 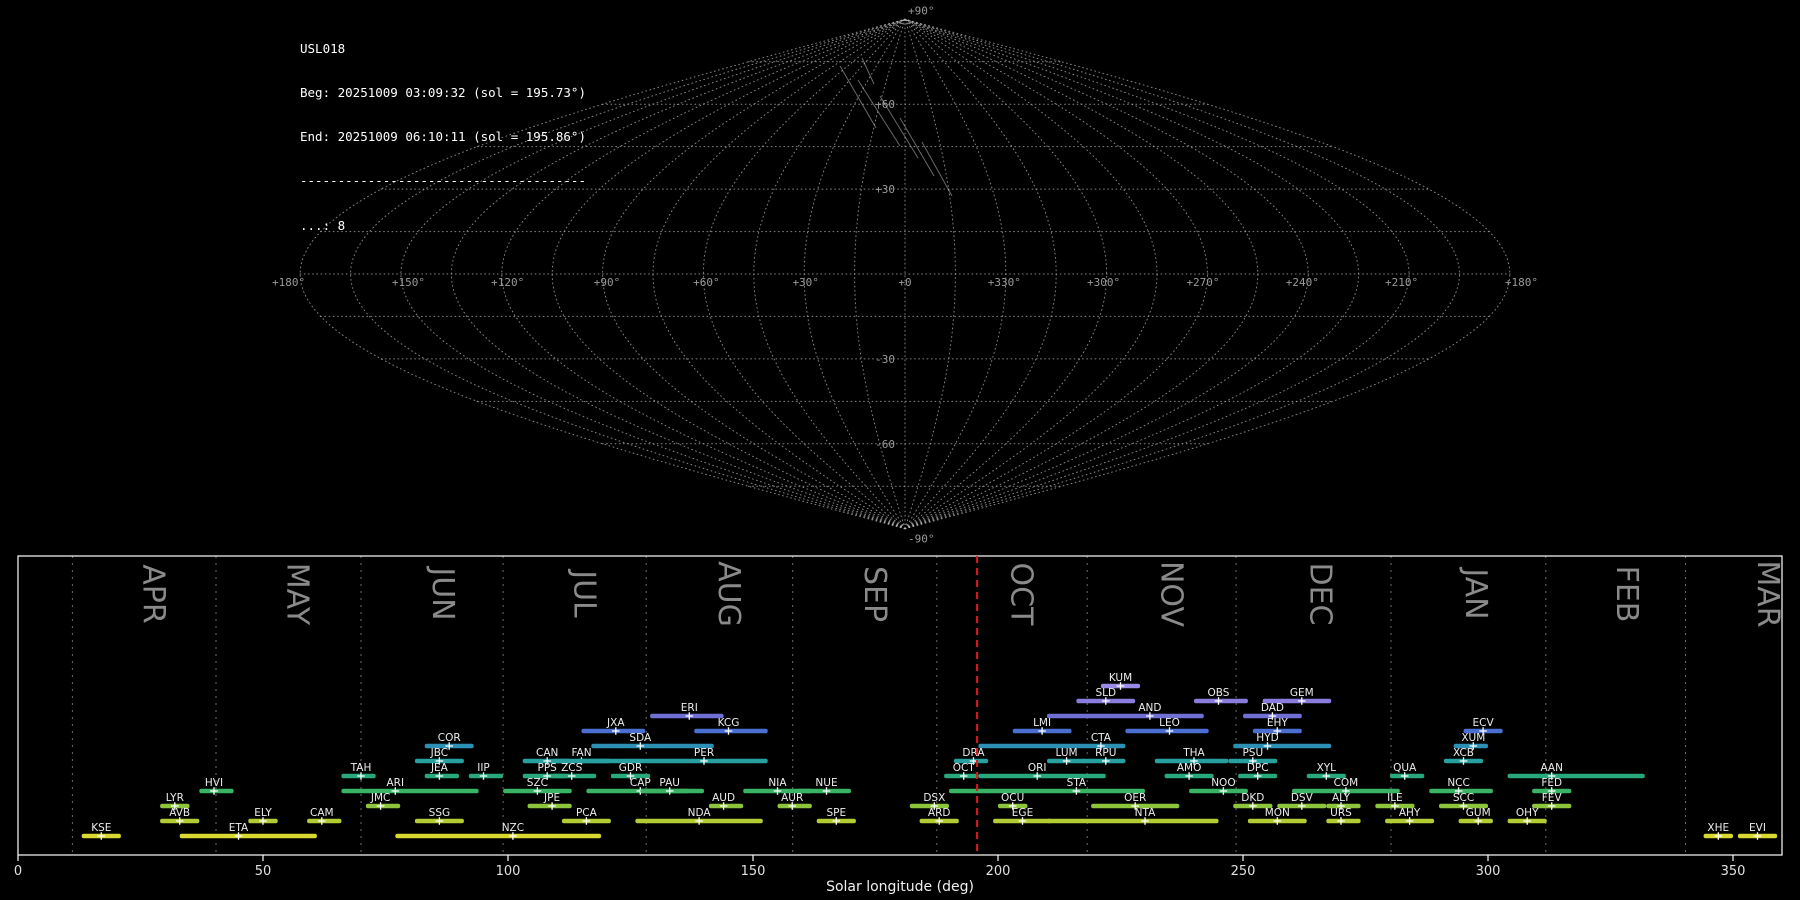 What do you see at coordinates (1202, 282) in the screenshot?
I see `map-longitude-label: +270°` at bounding box center [1202, 282].